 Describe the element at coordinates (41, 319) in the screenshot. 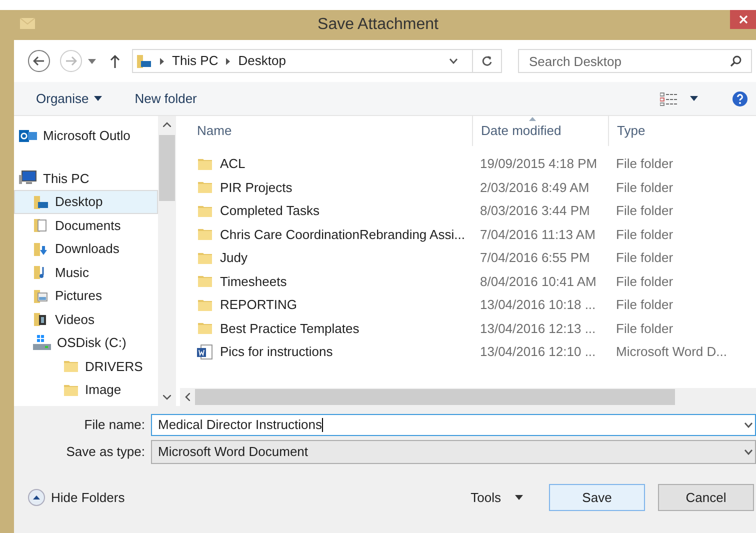

I see `videos-folder-icon` at that location.